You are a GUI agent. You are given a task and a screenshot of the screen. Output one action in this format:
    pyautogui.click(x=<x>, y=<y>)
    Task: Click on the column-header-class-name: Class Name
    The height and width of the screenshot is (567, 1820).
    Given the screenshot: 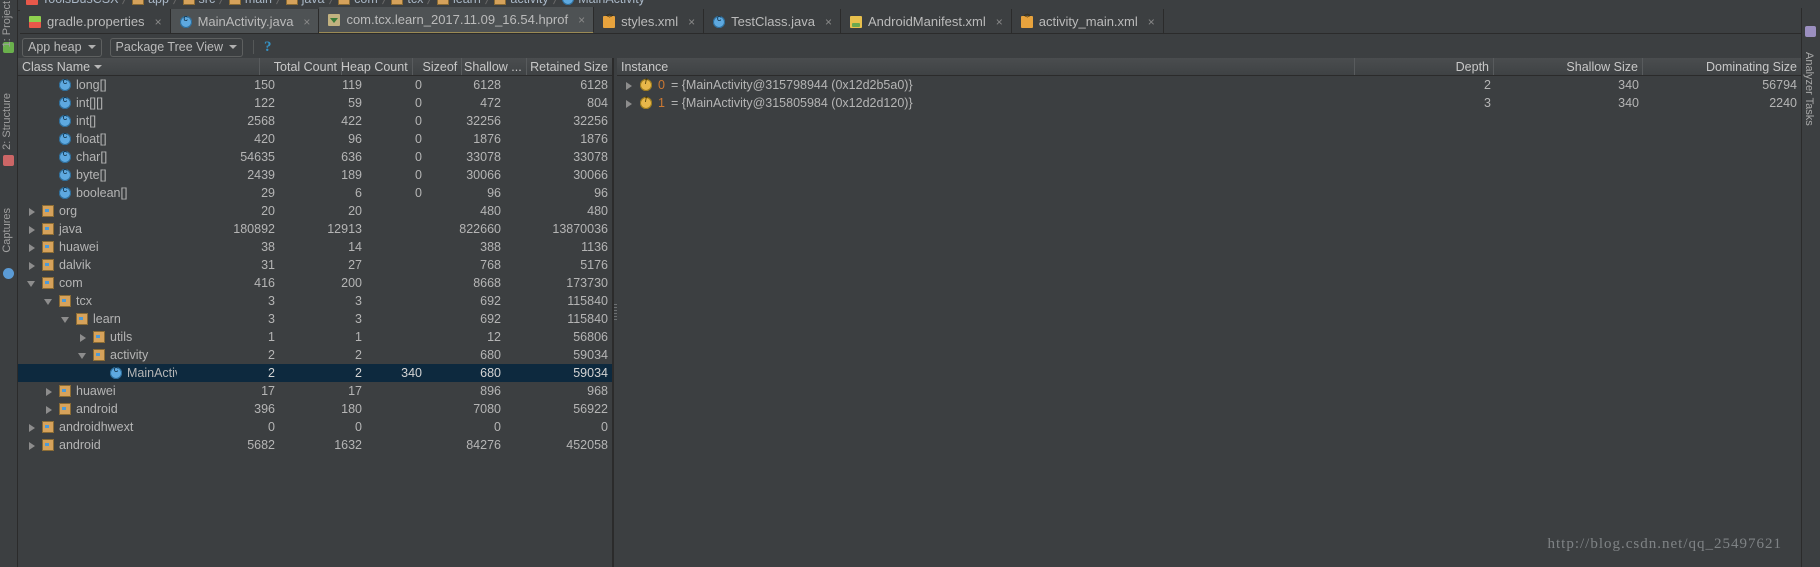 What is the action you would take?
    pyautogui.click(x=139, y=66)
    